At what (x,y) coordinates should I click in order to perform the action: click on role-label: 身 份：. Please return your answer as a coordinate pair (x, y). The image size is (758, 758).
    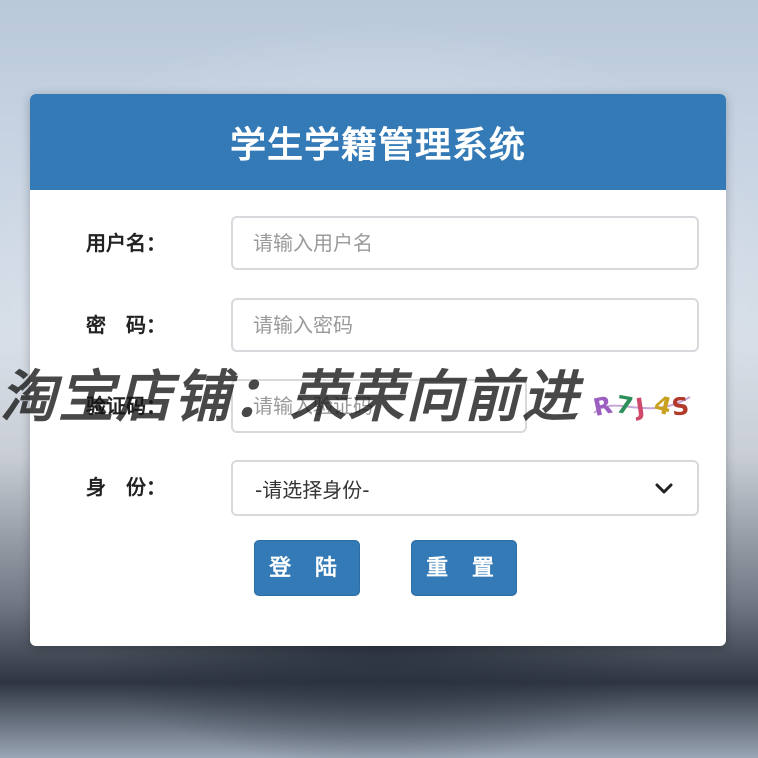
    Looking at the image, I should click on (126, 487).